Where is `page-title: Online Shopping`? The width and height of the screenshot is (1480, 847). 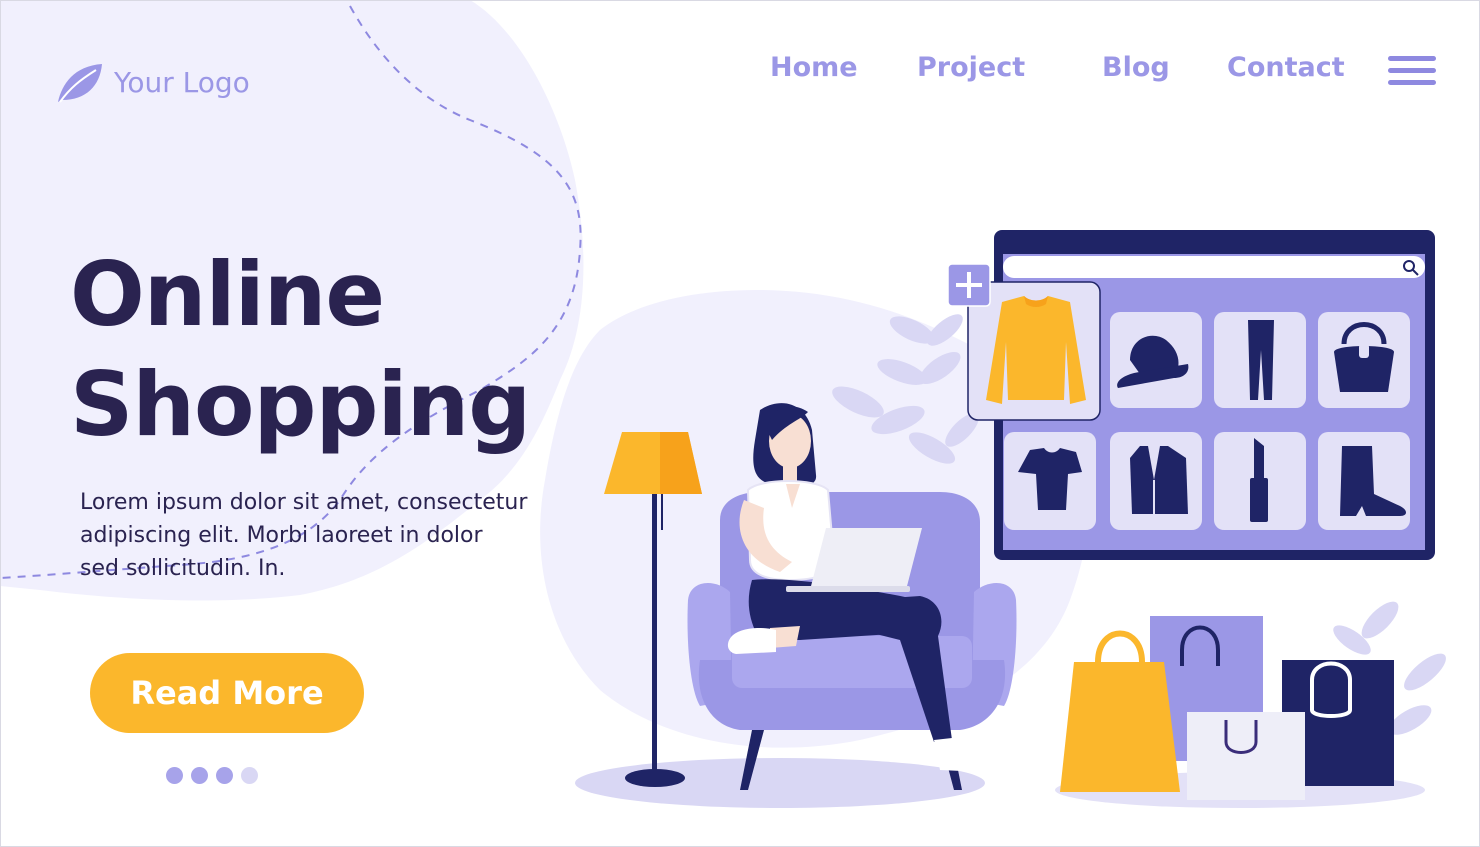
page-title: Online Shopping is located at coordinates (300, 350).